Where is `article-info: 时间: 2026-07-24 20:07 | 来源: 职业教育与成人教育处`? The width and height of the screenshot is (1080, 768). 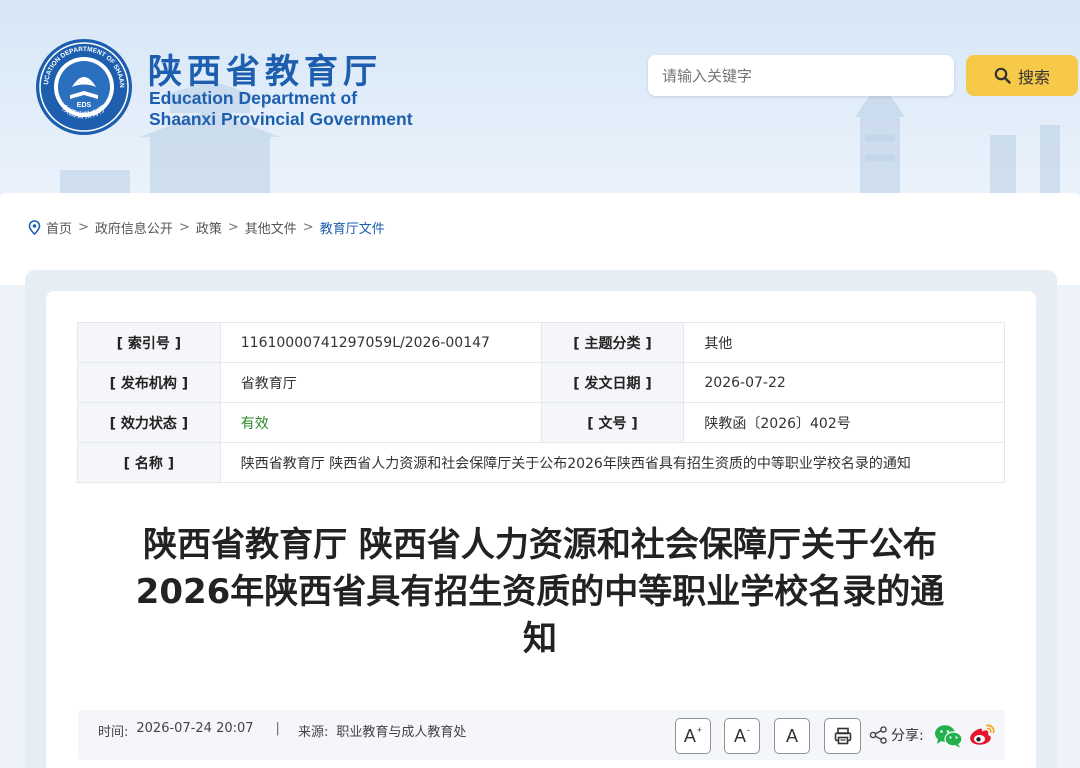
article-info: 时间: 2026-07-24 20:07 | 来源: 职业教育与成人教育处 is located at coordinates (282, 730).